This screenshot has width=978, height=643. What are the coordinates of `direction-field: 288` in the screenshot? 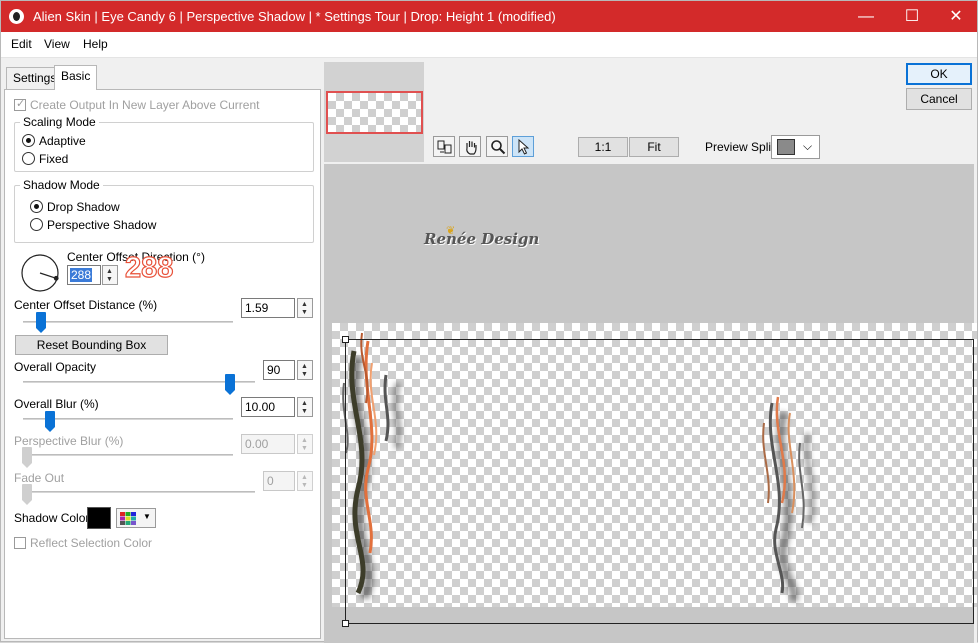 It's located at (84, 275).